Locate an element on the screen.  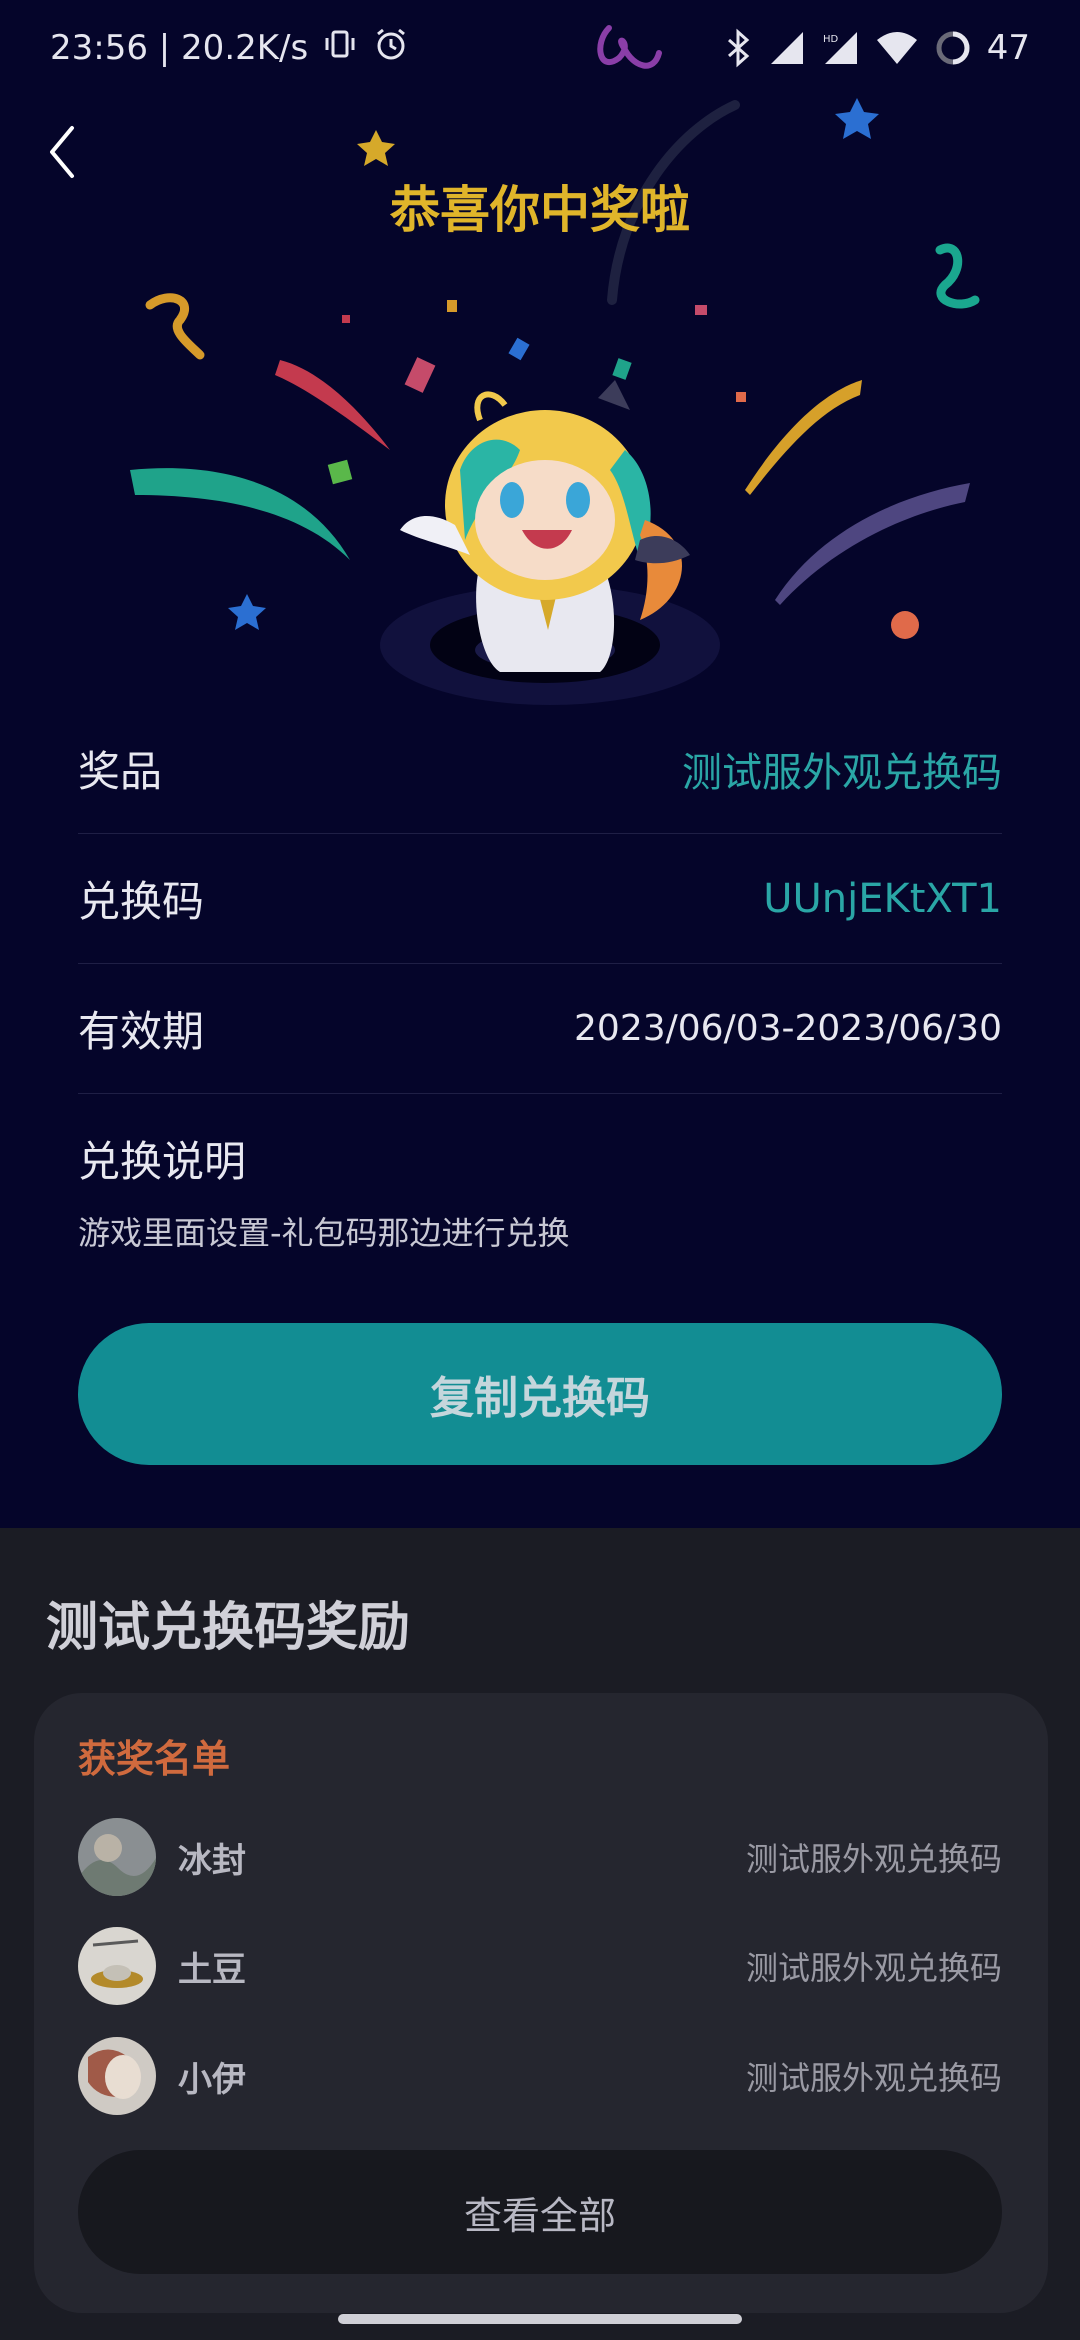
prize-label: 奖品 is located at coordinates (120, 771).